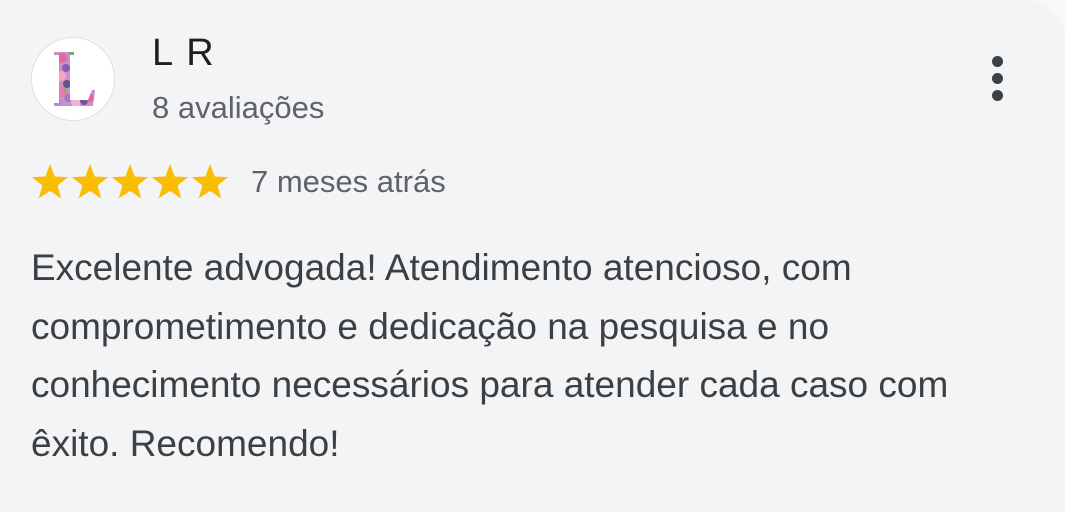  I want to click on more-vert-icon, so click(997, 61).